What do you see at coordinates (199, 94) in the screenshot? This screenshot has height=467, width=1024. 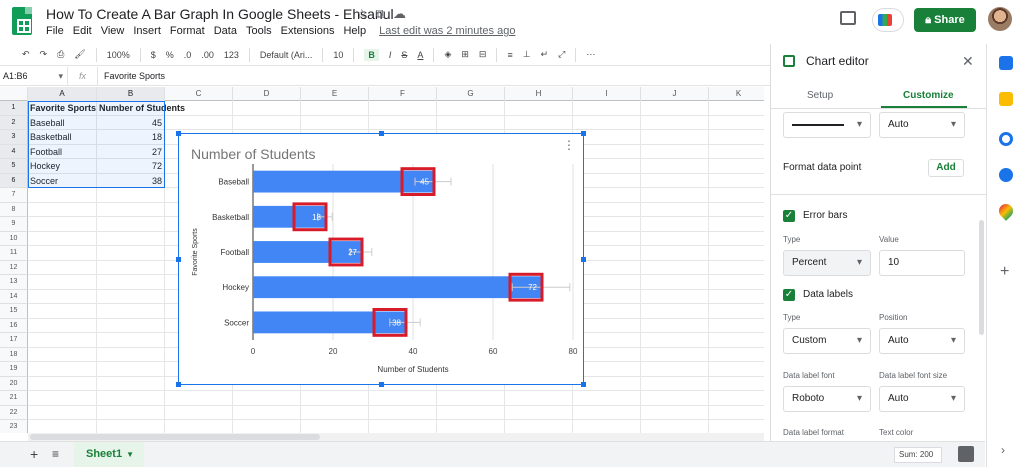 I see `column-header: C` at bounding box center [199, 94].